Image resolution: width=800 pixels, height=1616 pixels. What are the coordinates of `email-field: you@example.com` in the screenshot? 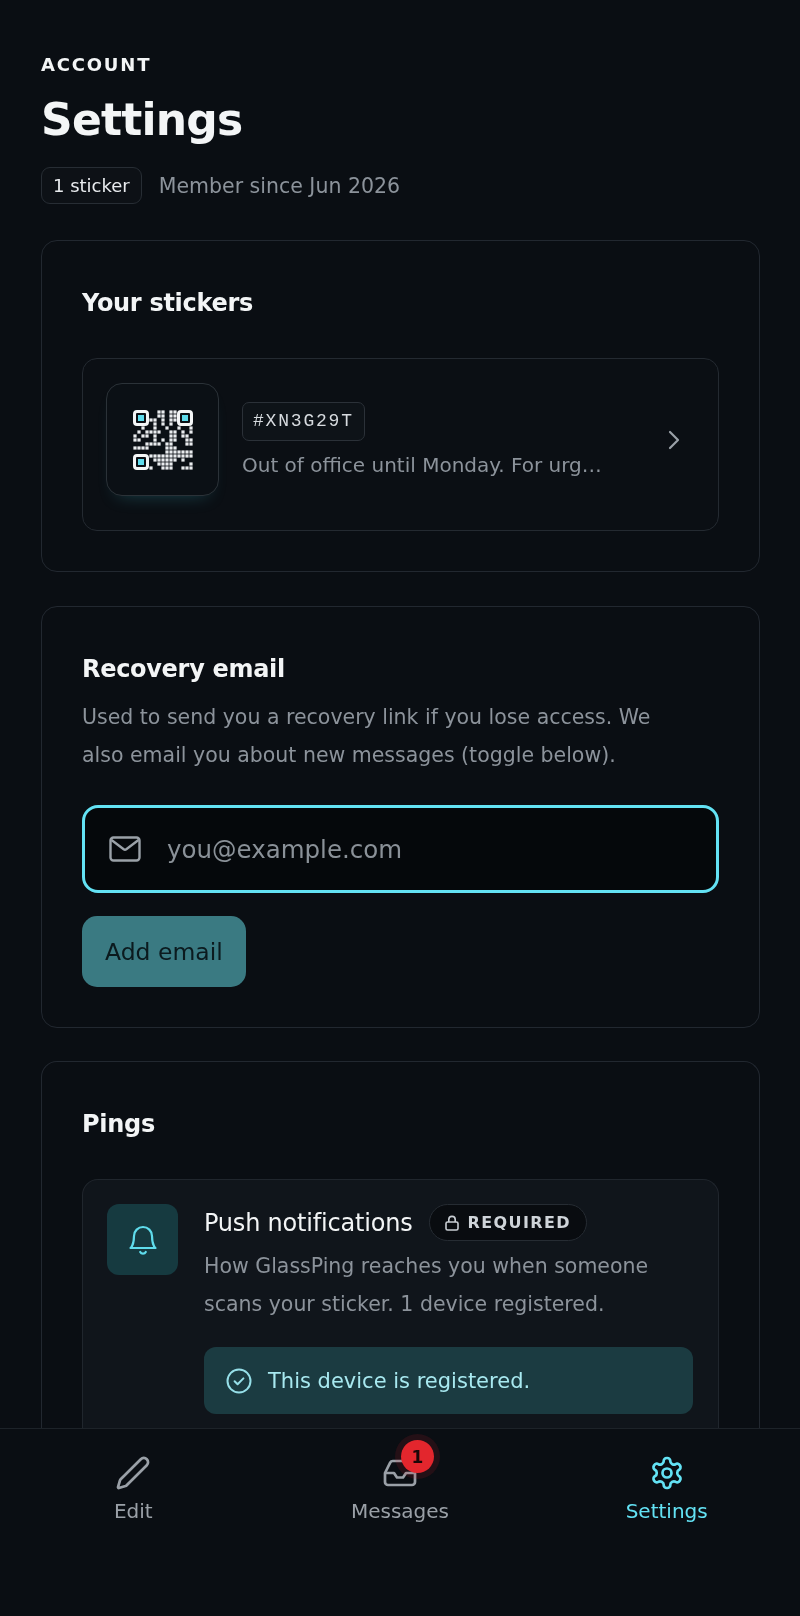 It's located at (400, 849).